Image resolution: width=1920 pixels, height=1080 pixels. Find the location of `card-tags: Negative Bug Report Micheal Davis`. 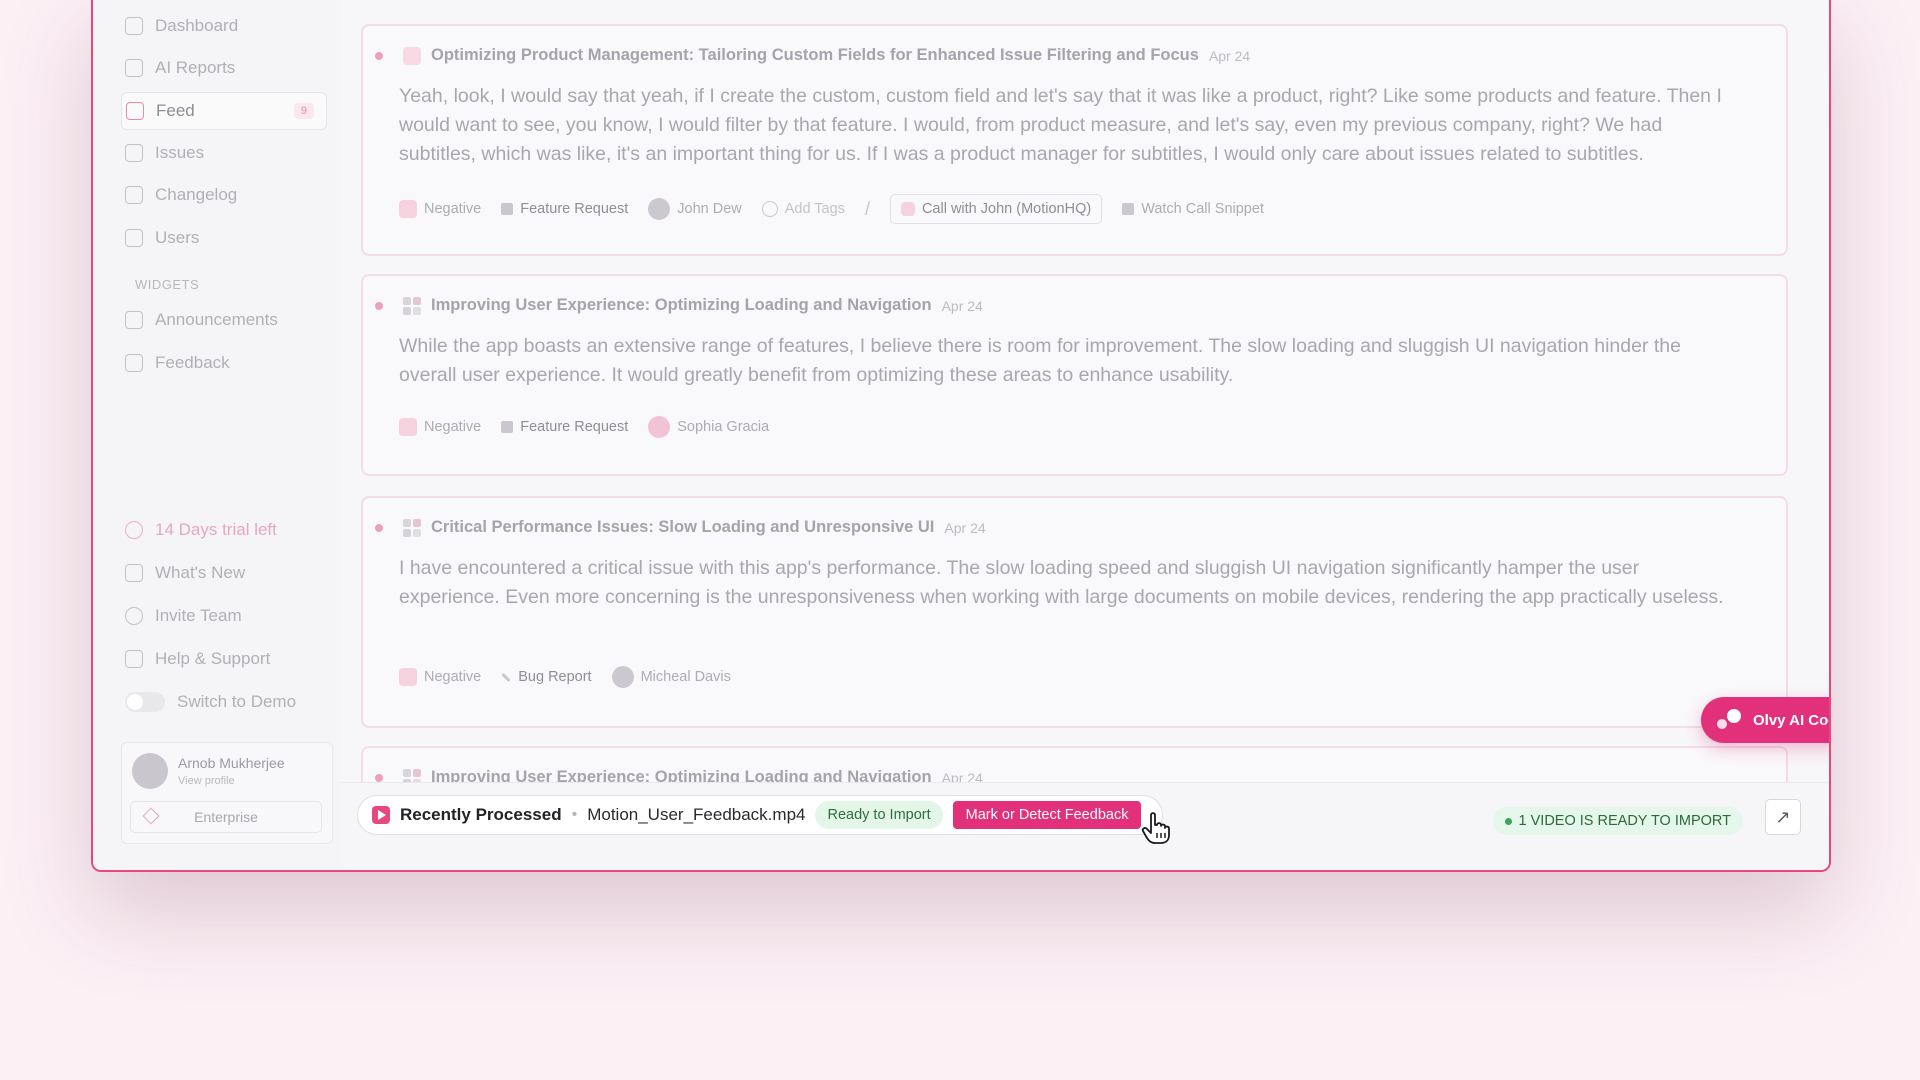

card-tags: Negative Bug Report Micheal Davis is located at coordinates (565, 677).